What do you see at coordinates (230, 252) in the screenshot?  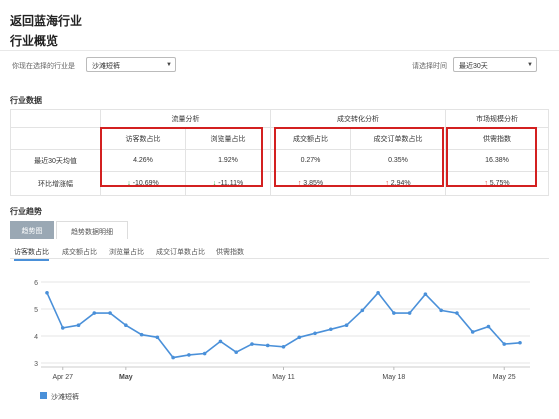 I see `subtab-supply-demand-index: 供需指数` at bounding box center [230, 252].